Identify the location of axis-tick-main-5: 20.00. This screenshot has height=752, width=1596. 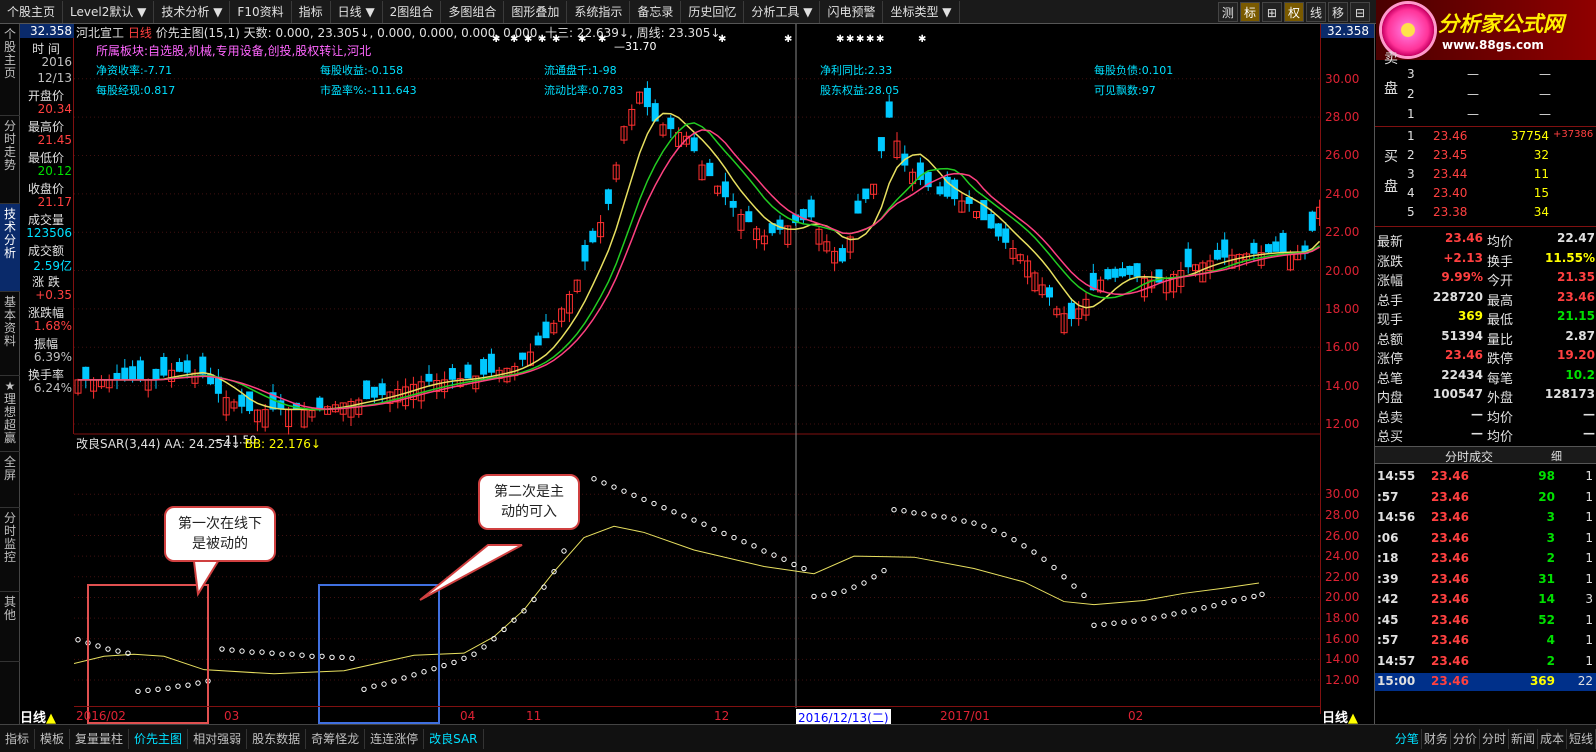
(1342, 270).